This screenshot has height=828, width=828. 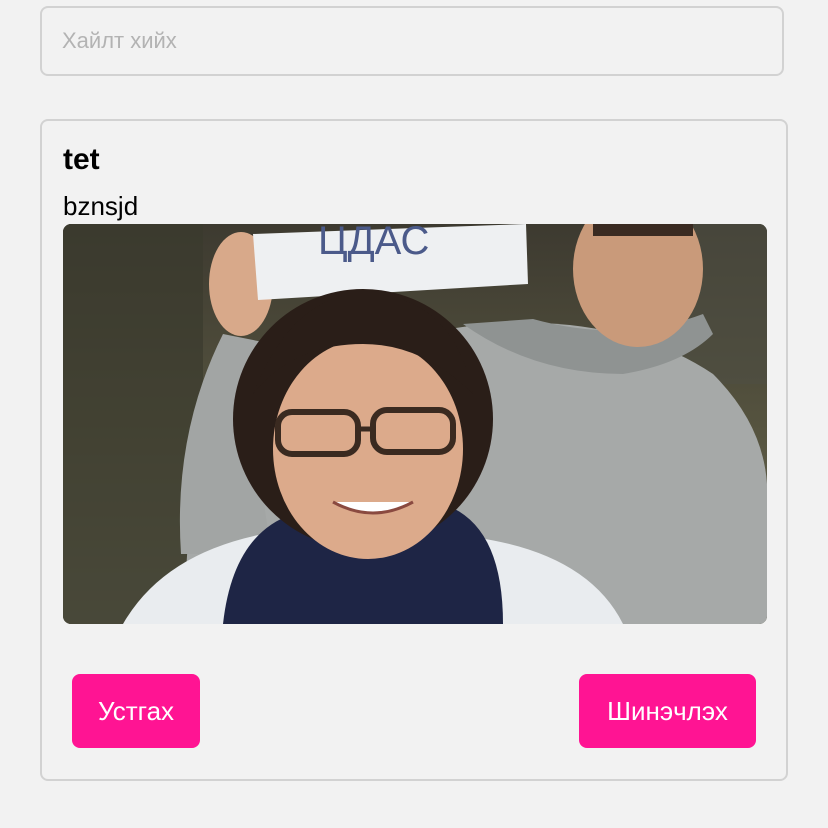 I want to click on search-input, so click(x=412, y=41).